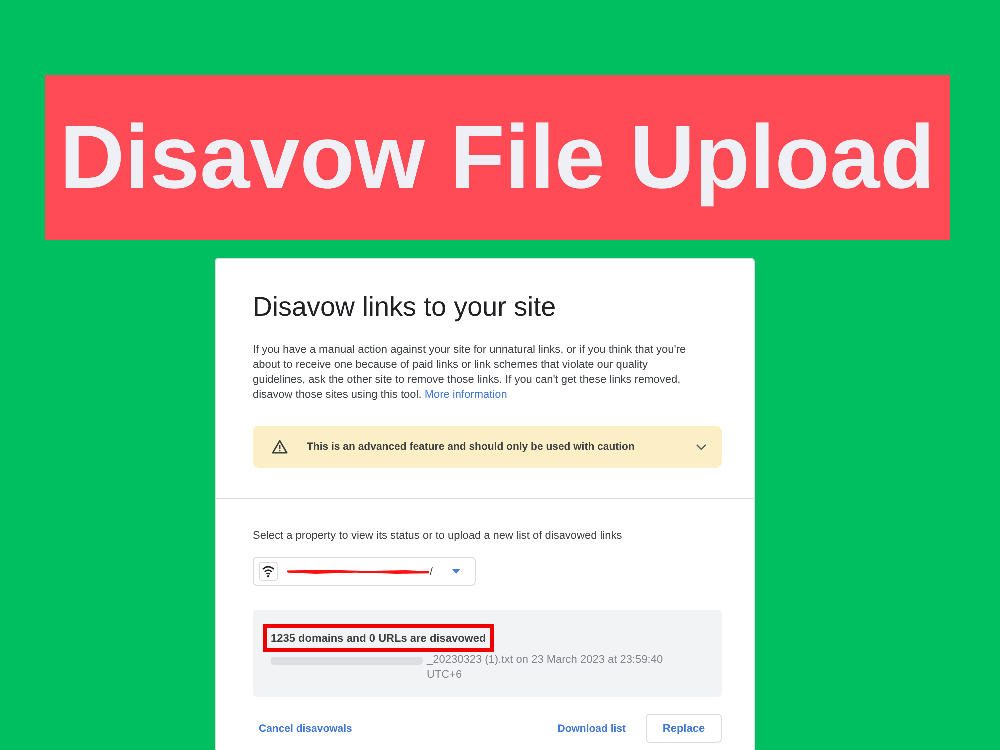 The height and width of the screenshot is (750, 1000). What do you see at coordinates (498, 158) in the screenshot?
I see `banner-title: Disavow File Upload` at bounding box center [498, 158].